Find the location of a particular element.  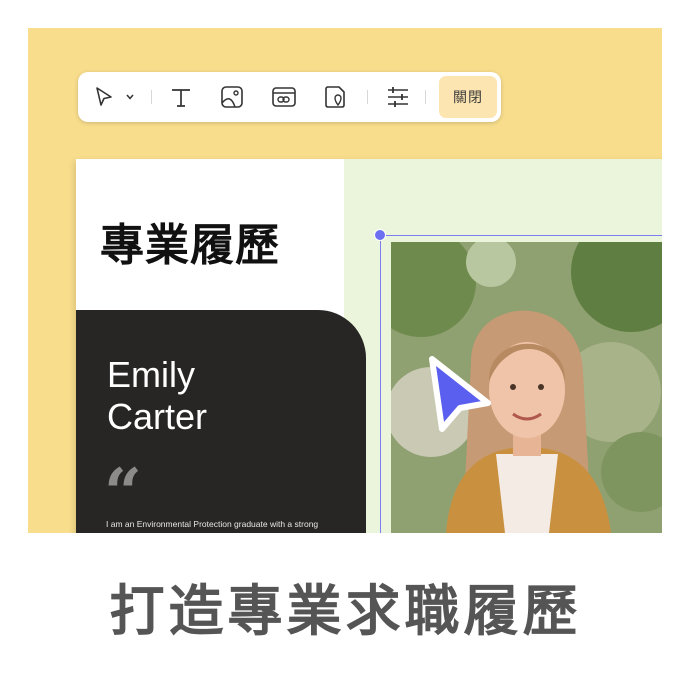

image-icon is located at coordinates (232, 97).